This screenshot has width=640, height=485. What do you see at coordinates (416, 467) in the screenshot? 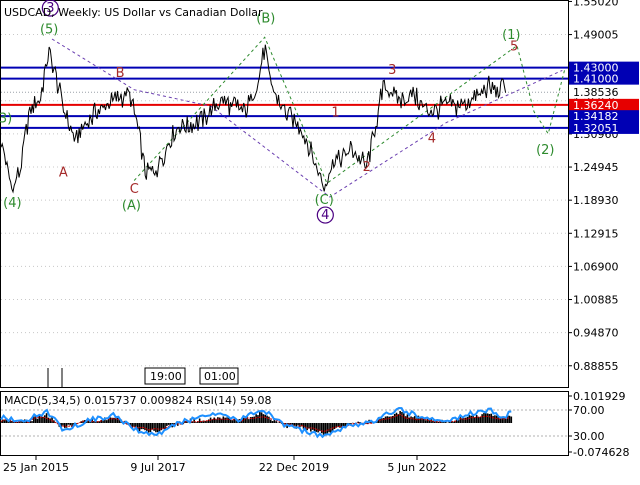
I see `x-axis-tick-label: 5 Jun 2022` at bounding box center [416, 467].